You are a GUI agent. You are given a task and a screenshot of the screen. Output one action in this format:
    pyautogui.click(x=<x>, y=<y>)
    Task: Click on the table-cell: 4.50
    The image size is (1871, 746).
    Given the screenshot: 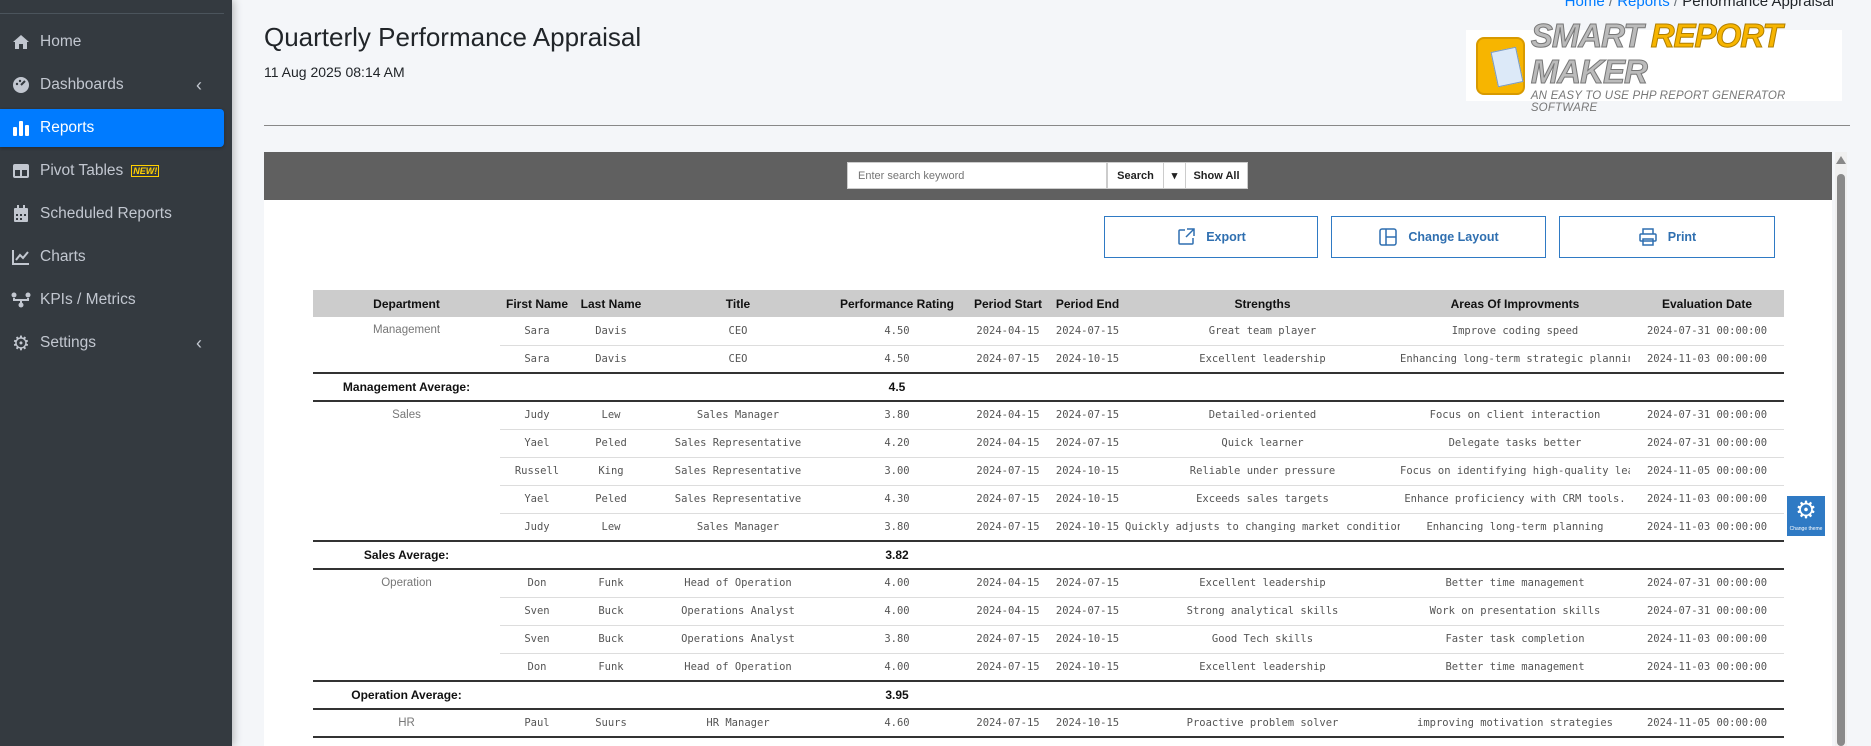 What is the action you would take?
    pyautogui.click(x=897, y=359)
    